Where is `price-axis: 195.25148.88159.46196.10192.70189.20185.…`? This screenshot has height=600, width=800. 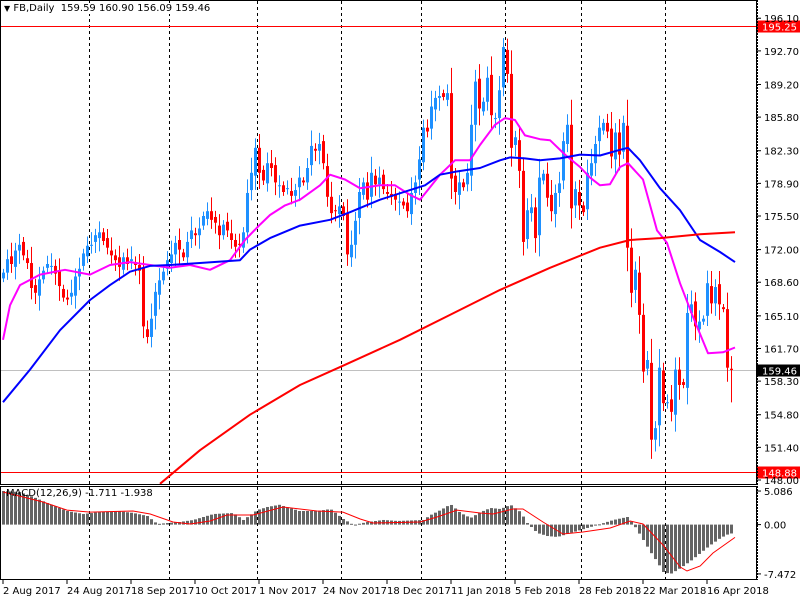 price-axis: 195.25148.88159.46196.10192.70189.20185.… is located at coordinates (778, 290).